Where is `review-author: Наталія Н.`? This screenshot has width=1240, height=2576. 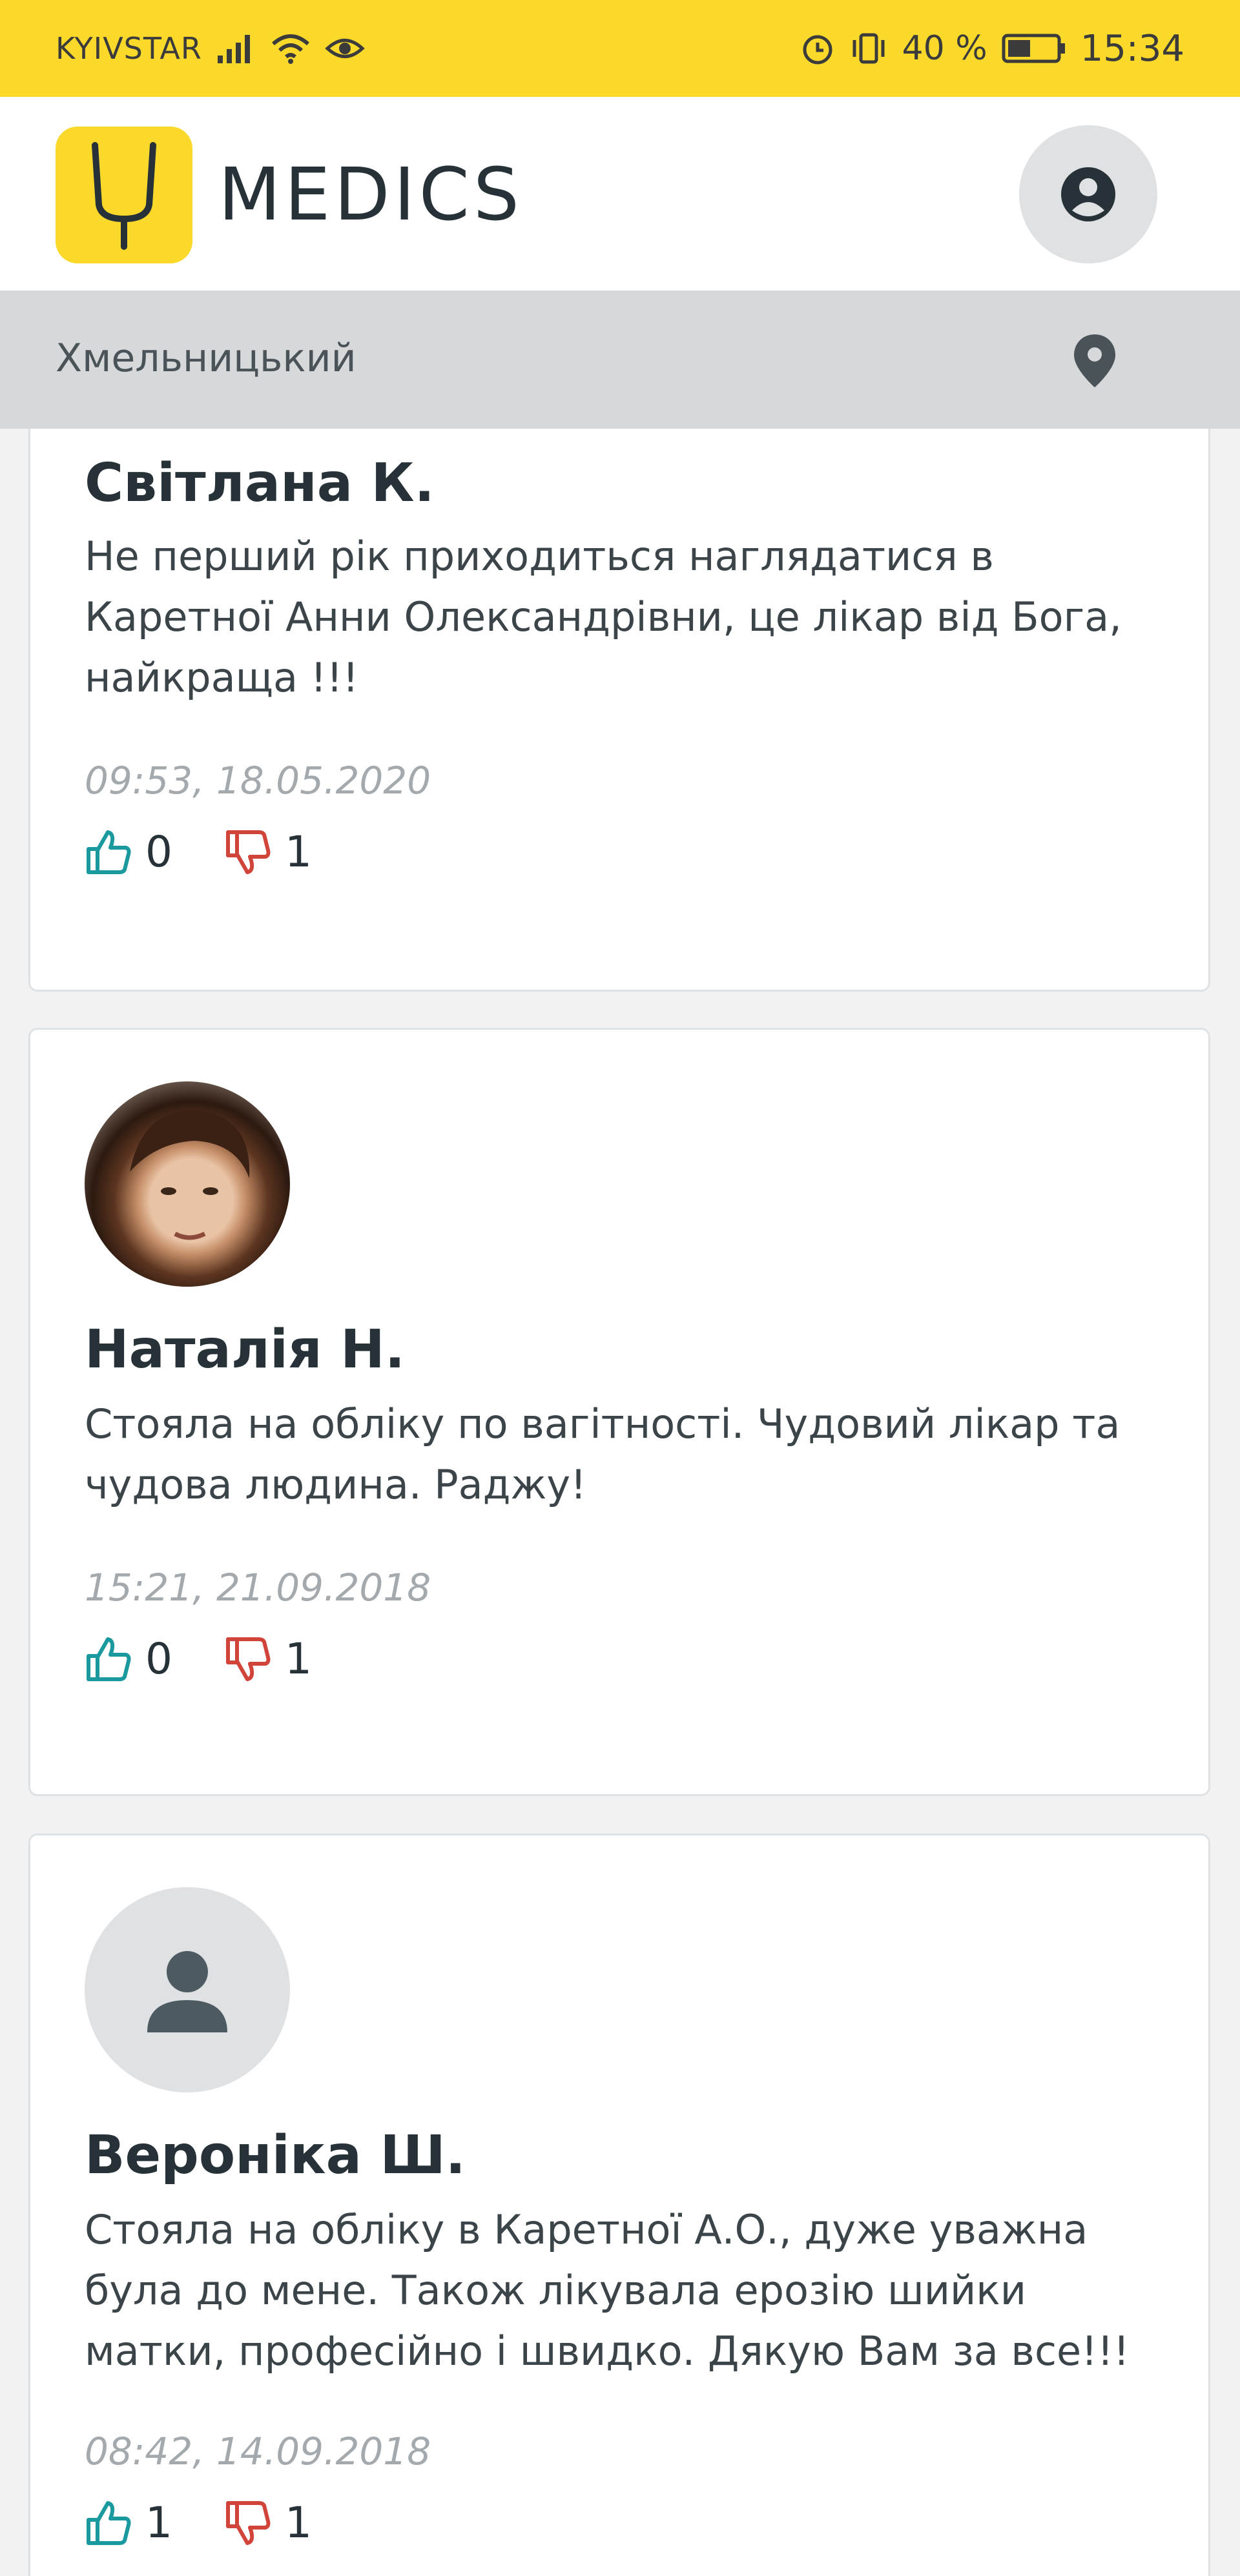 review-author: Наталія Н. is located at coordinates (245, 1349).